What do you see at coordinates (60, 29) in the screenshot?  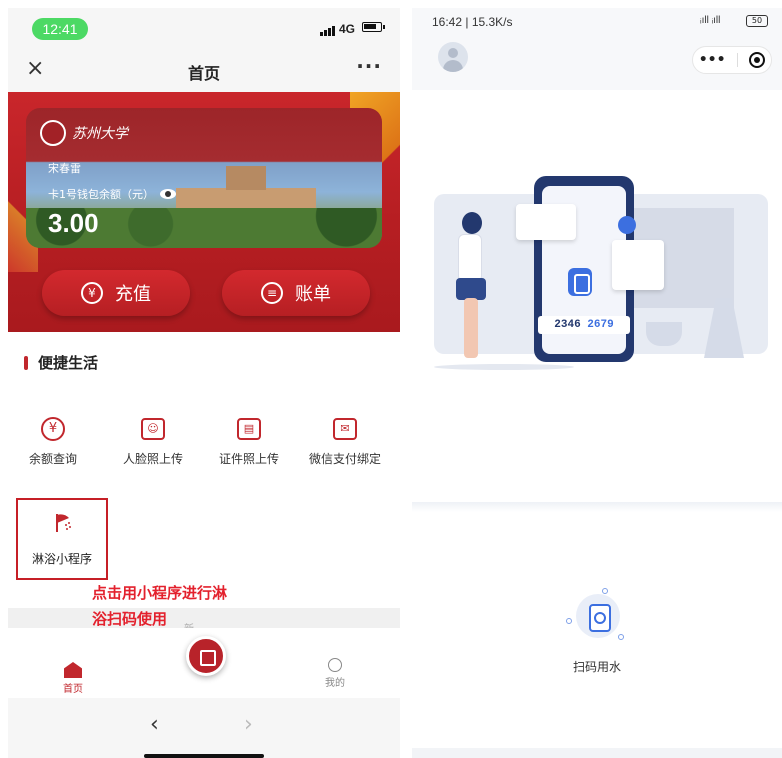 I see `status-time: 12:41` at bounding box center [60, 29].